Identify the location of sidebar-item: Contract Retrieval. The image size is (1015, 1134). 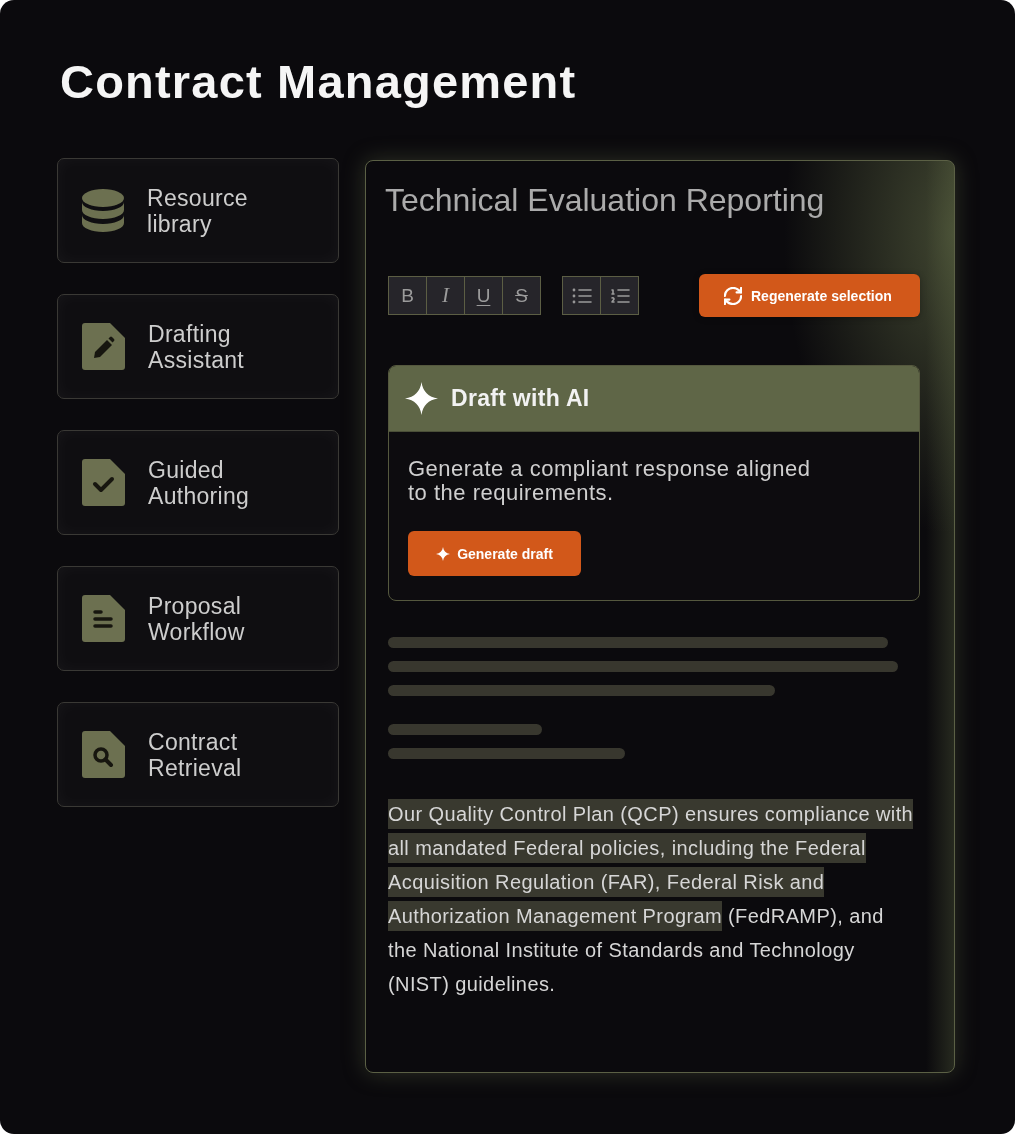
(198, 754).